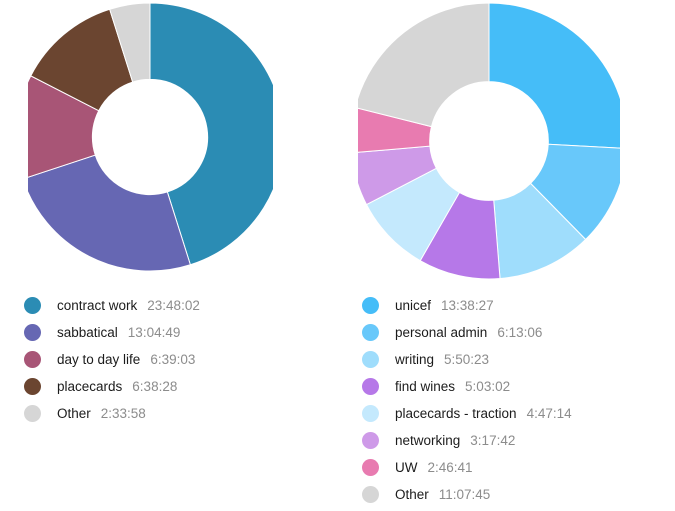 The width and height of the screenshot is (675, 511). Describe the element at coordinates (182, 386) in the screenshot. I see `legend-item: placecards 6:38:28` at that location.